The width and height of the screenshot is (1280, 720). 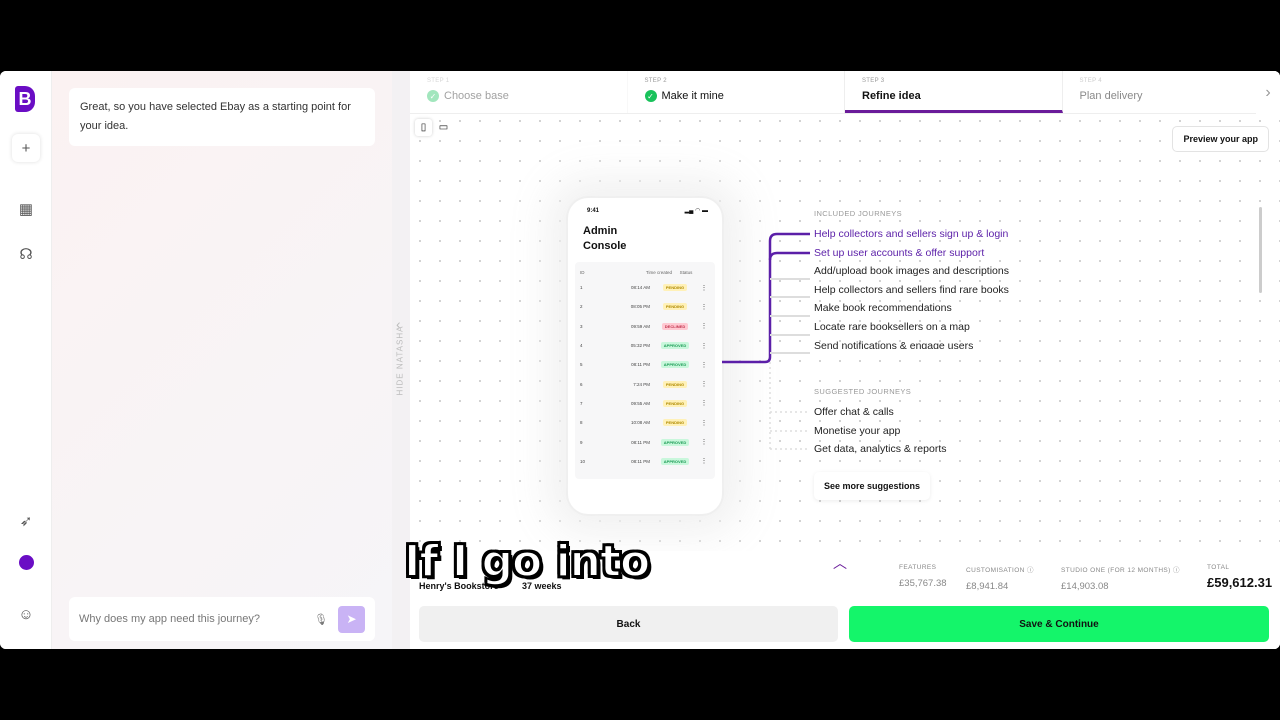 What do you see at coordinates (581, 346) in the screenshot?
I see `row-id: 4` at bounding box center [581, 346].